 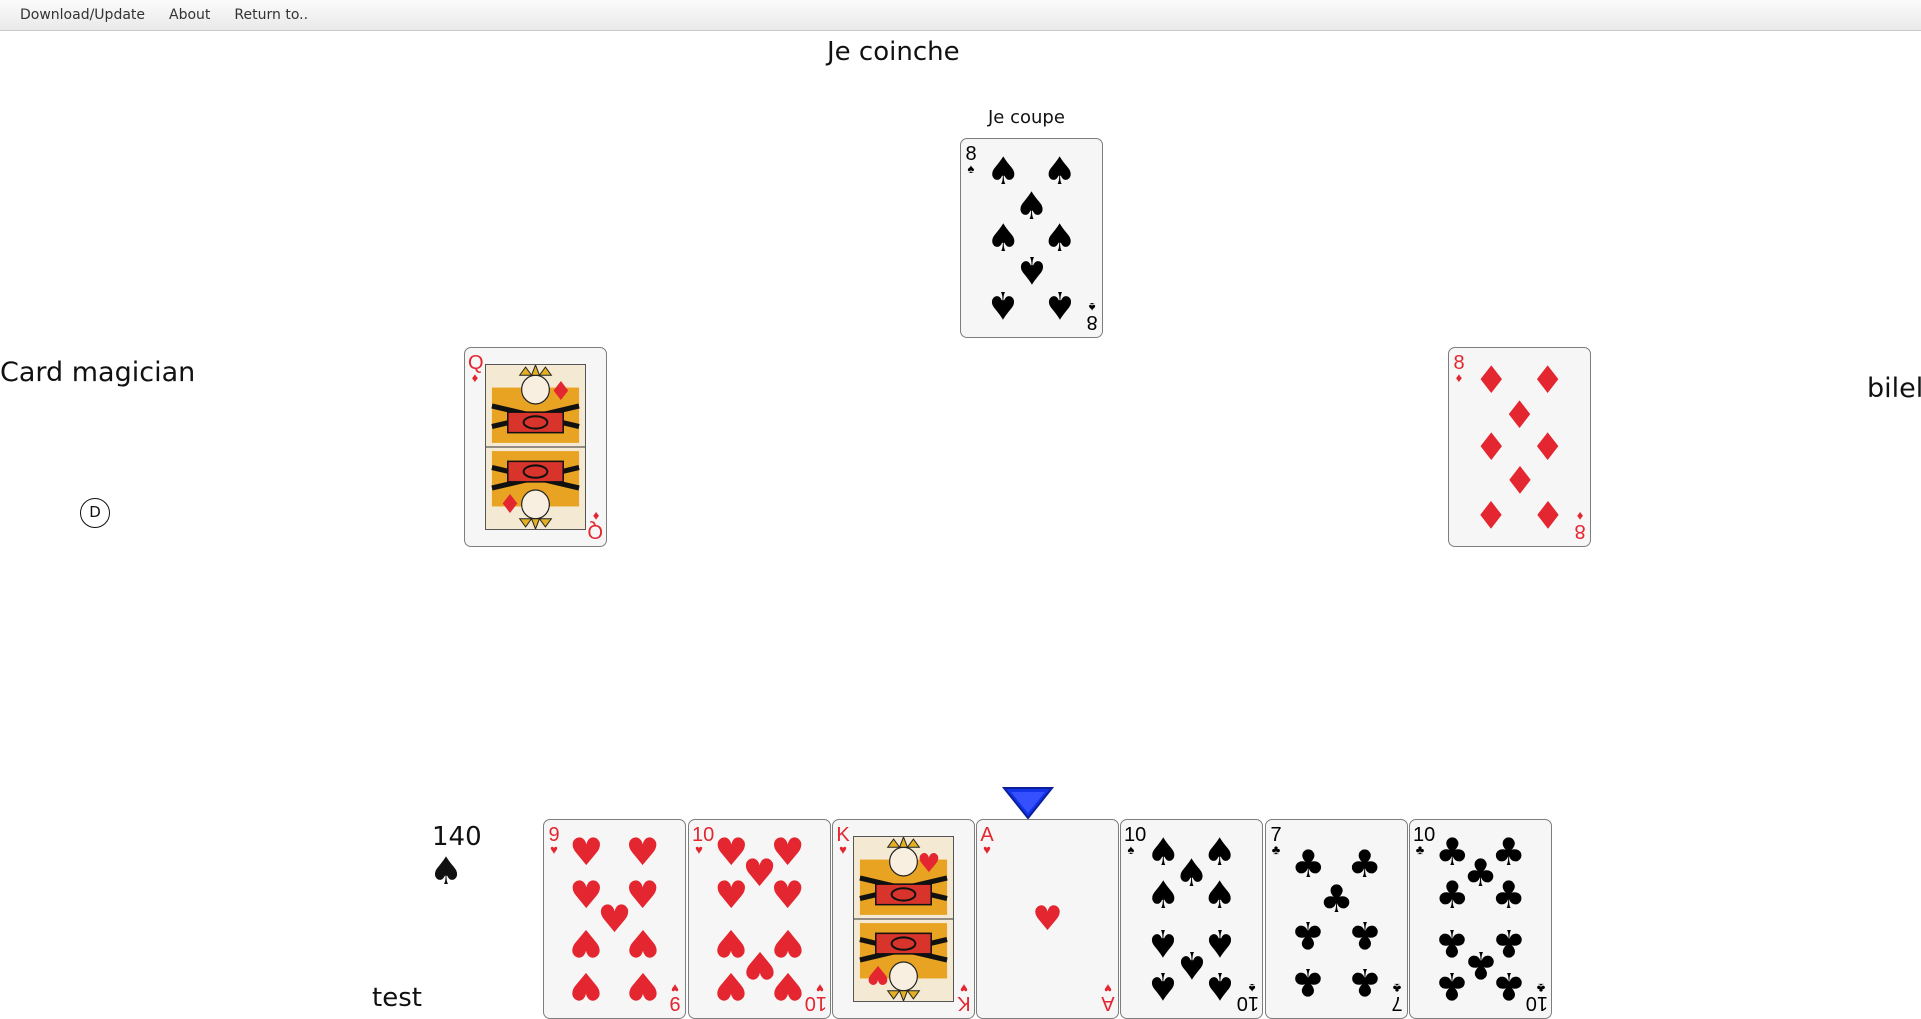 I want to click on menu-bar: Download/Update About Return to.., so click(x=960, y=15).